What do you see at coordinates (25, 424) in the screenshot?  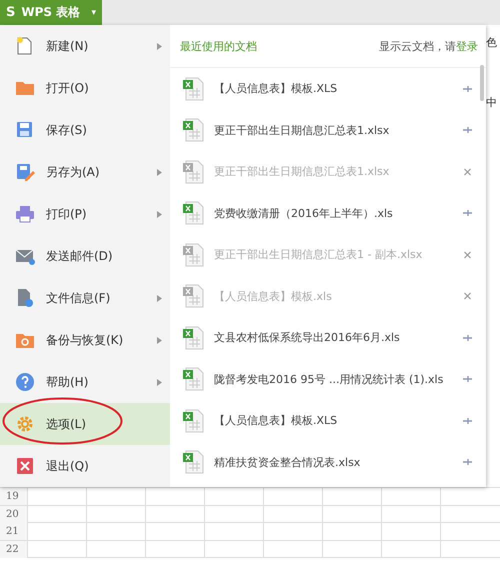 I see `settings-icon` at bounding box center [25, 424].